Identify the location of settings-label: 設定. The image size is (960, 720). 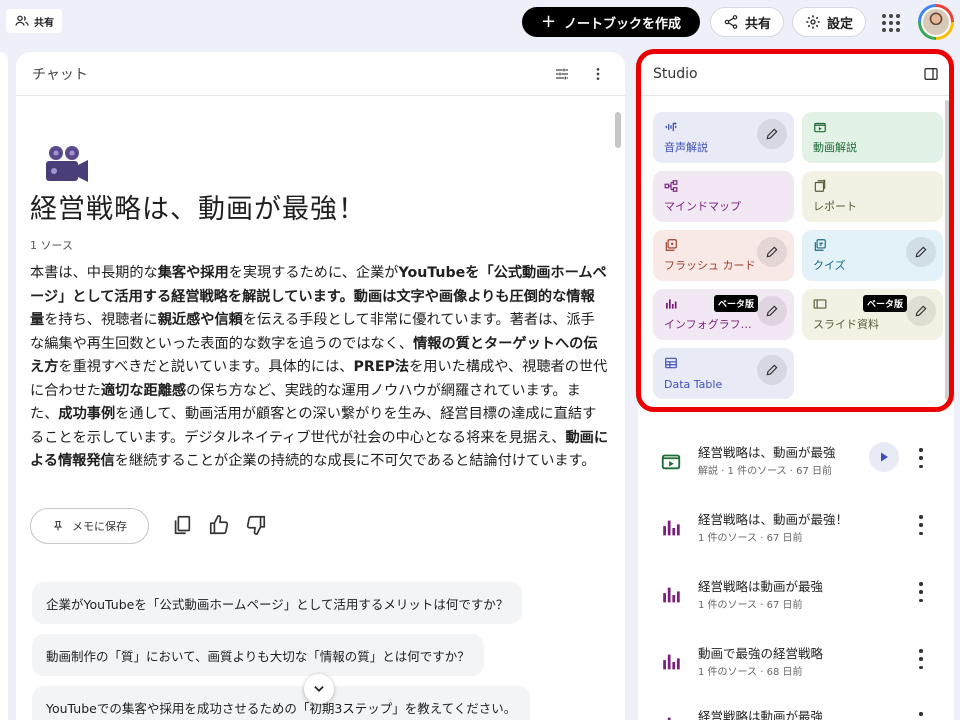
(840, 24).